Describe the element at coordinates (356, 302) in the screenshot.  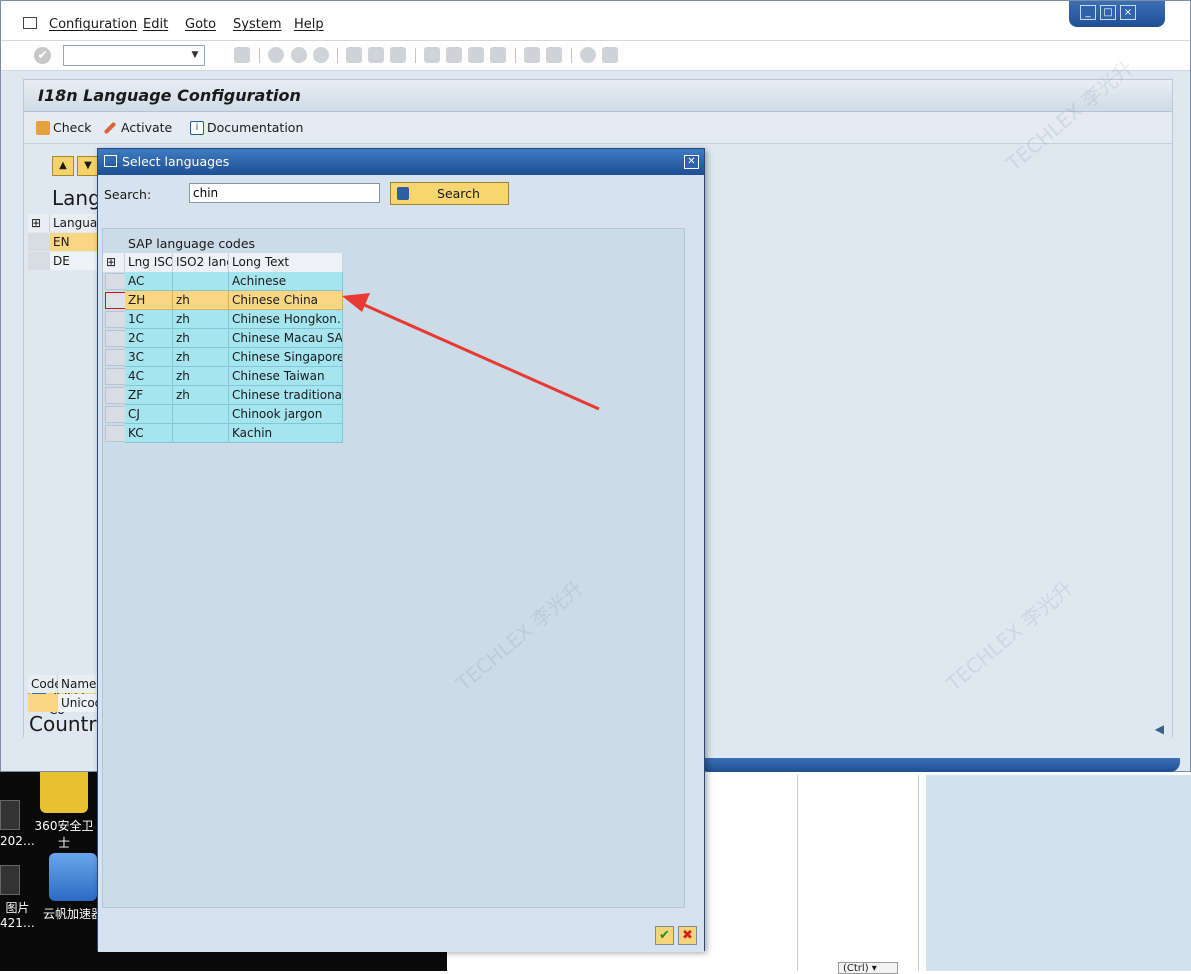
I see `arrow-head` at that location.